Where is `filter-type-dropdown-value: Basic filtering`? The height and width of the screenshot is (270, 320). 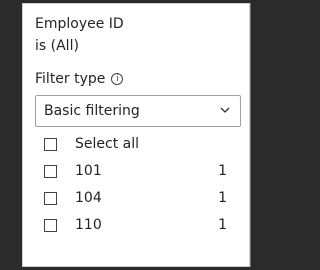 filter-type-dropdown-value: Basic filtering is located at coordinates (92, 111).